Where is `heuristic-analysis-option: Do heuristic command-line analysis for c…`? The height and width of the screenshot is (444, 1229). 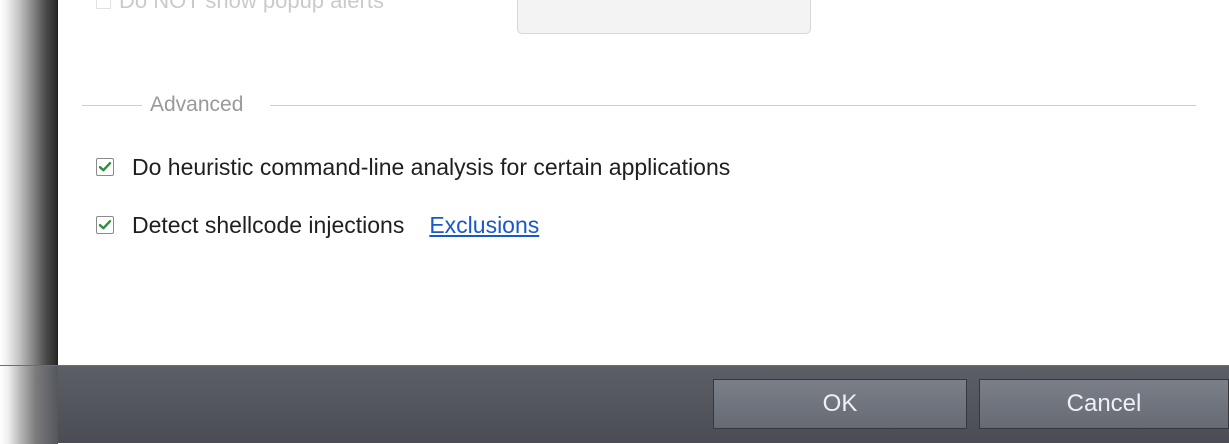
heuristic-analysis-option: Do heuristic command-line analysis for c… is located at coordinates (413, 167).